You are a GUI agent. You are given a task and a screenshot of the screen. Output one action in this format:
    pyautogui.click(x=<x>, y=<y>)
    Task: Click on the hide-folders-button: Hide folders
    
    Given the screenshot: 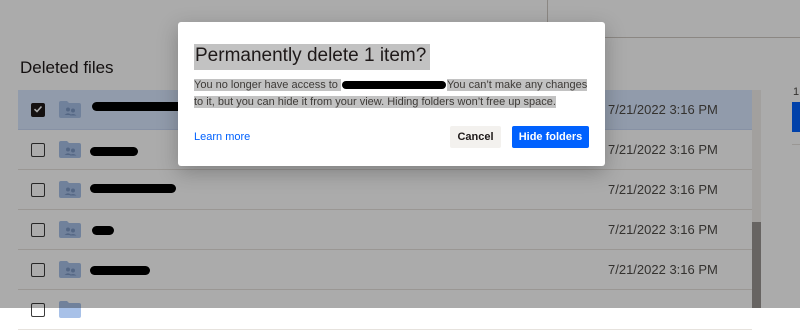 What is the action you would take?
    pyautogui.click(x=550, y=137)
    